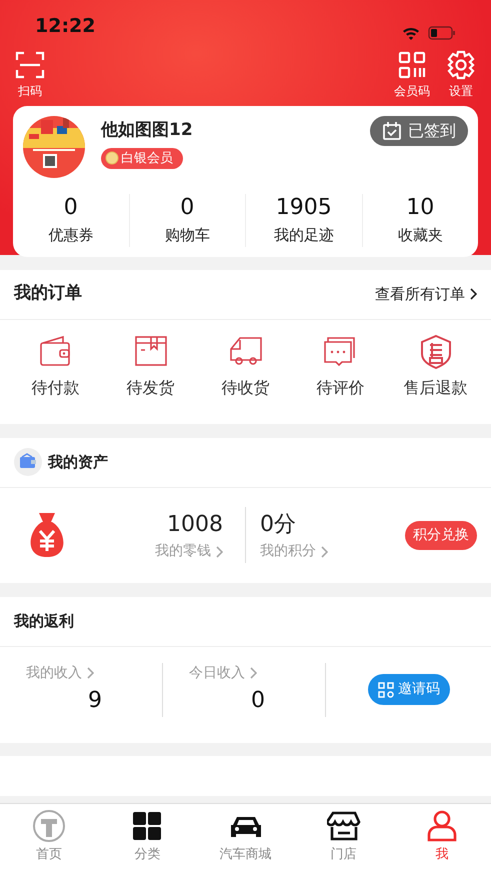 The image size is (491, 877). What do you see at coordinates (303, 208) in the screenshot?
I see `stat-value: 1905` at bounding box center [303, 208].